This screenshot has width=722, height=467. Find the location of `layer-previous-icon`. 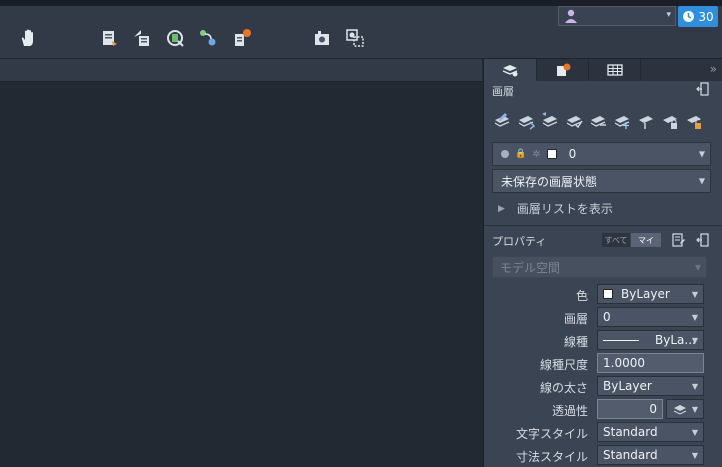

layer-previous-icon is located at coordinates (550, 121).